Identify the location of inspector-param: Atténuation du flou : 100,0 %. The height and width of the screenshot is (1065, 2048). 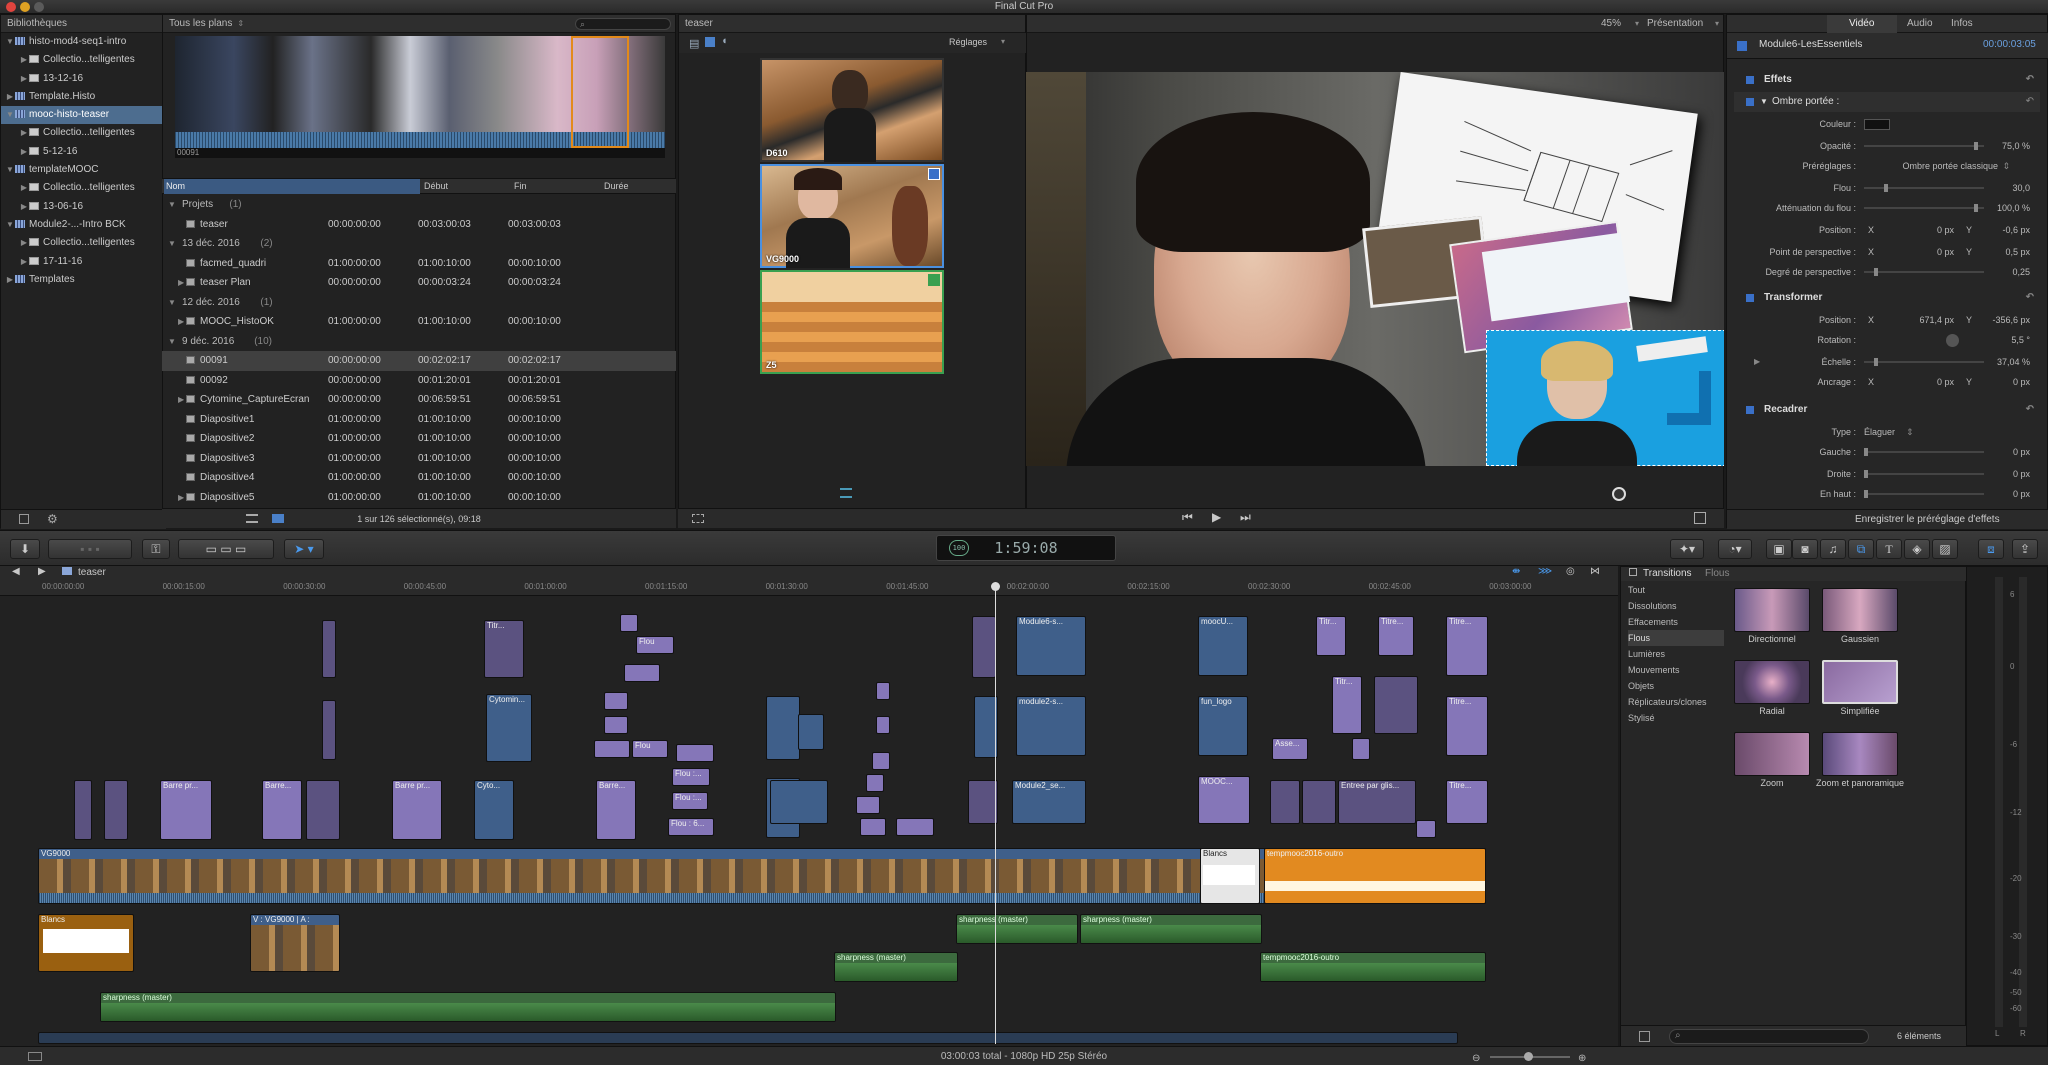
(1887, 208).